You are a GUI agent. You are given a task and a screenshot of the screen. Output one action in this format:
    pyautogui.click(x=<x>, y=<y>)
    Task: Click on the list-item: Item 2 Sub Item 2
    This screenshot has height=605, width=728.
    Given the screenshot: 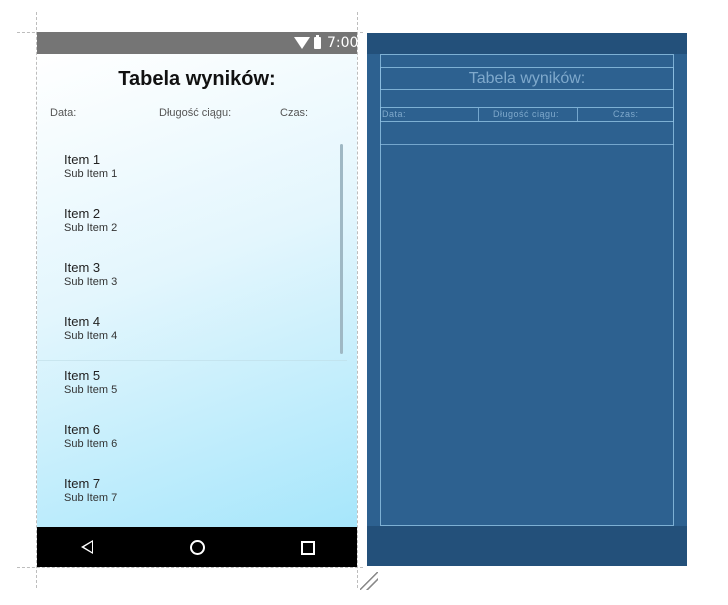 What is the action you would take?
    pyautogui.click(x=90, y=231)
    